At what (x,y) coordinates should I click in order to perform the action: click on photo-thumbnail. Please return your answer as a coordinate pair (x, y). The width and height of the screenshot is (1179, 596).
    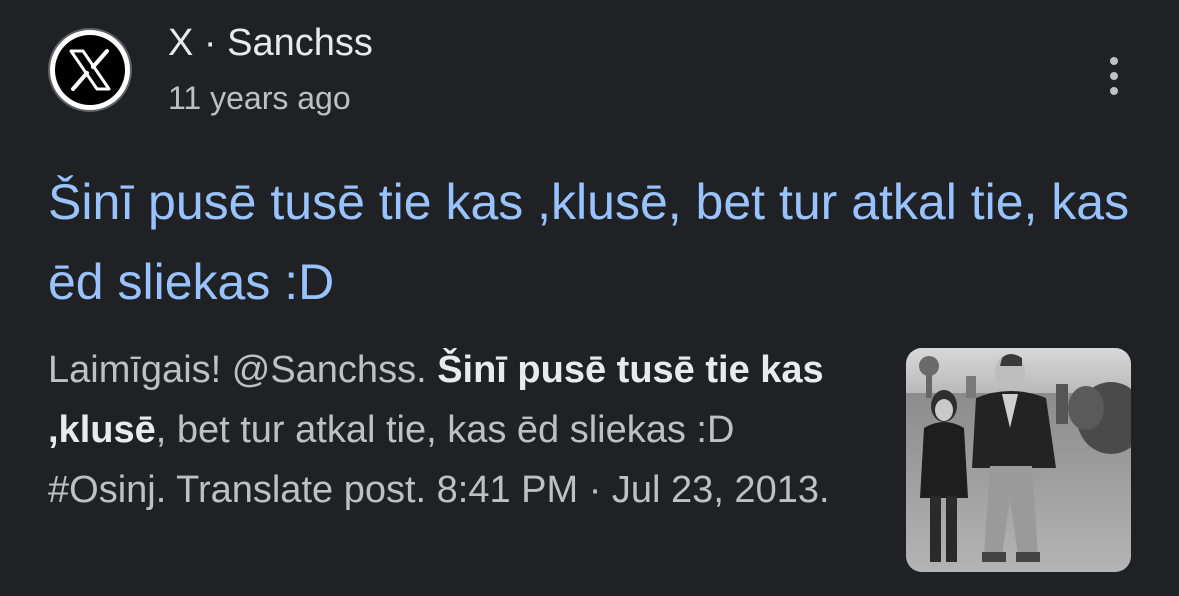
    Looking at the image, I should click on (1018, 460).